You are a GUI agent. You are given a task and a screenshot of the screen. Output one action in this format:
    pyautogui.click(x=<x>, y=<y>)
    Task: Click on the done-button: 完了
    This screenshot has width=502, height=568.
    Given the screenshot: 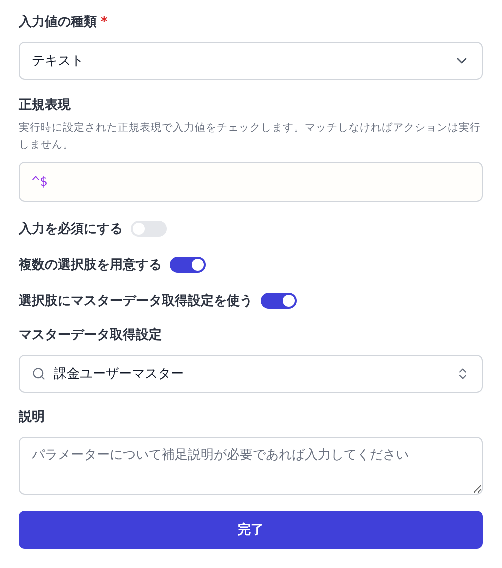 What is the action you would take?
    pyautogui.click(x=251, y=530)
    